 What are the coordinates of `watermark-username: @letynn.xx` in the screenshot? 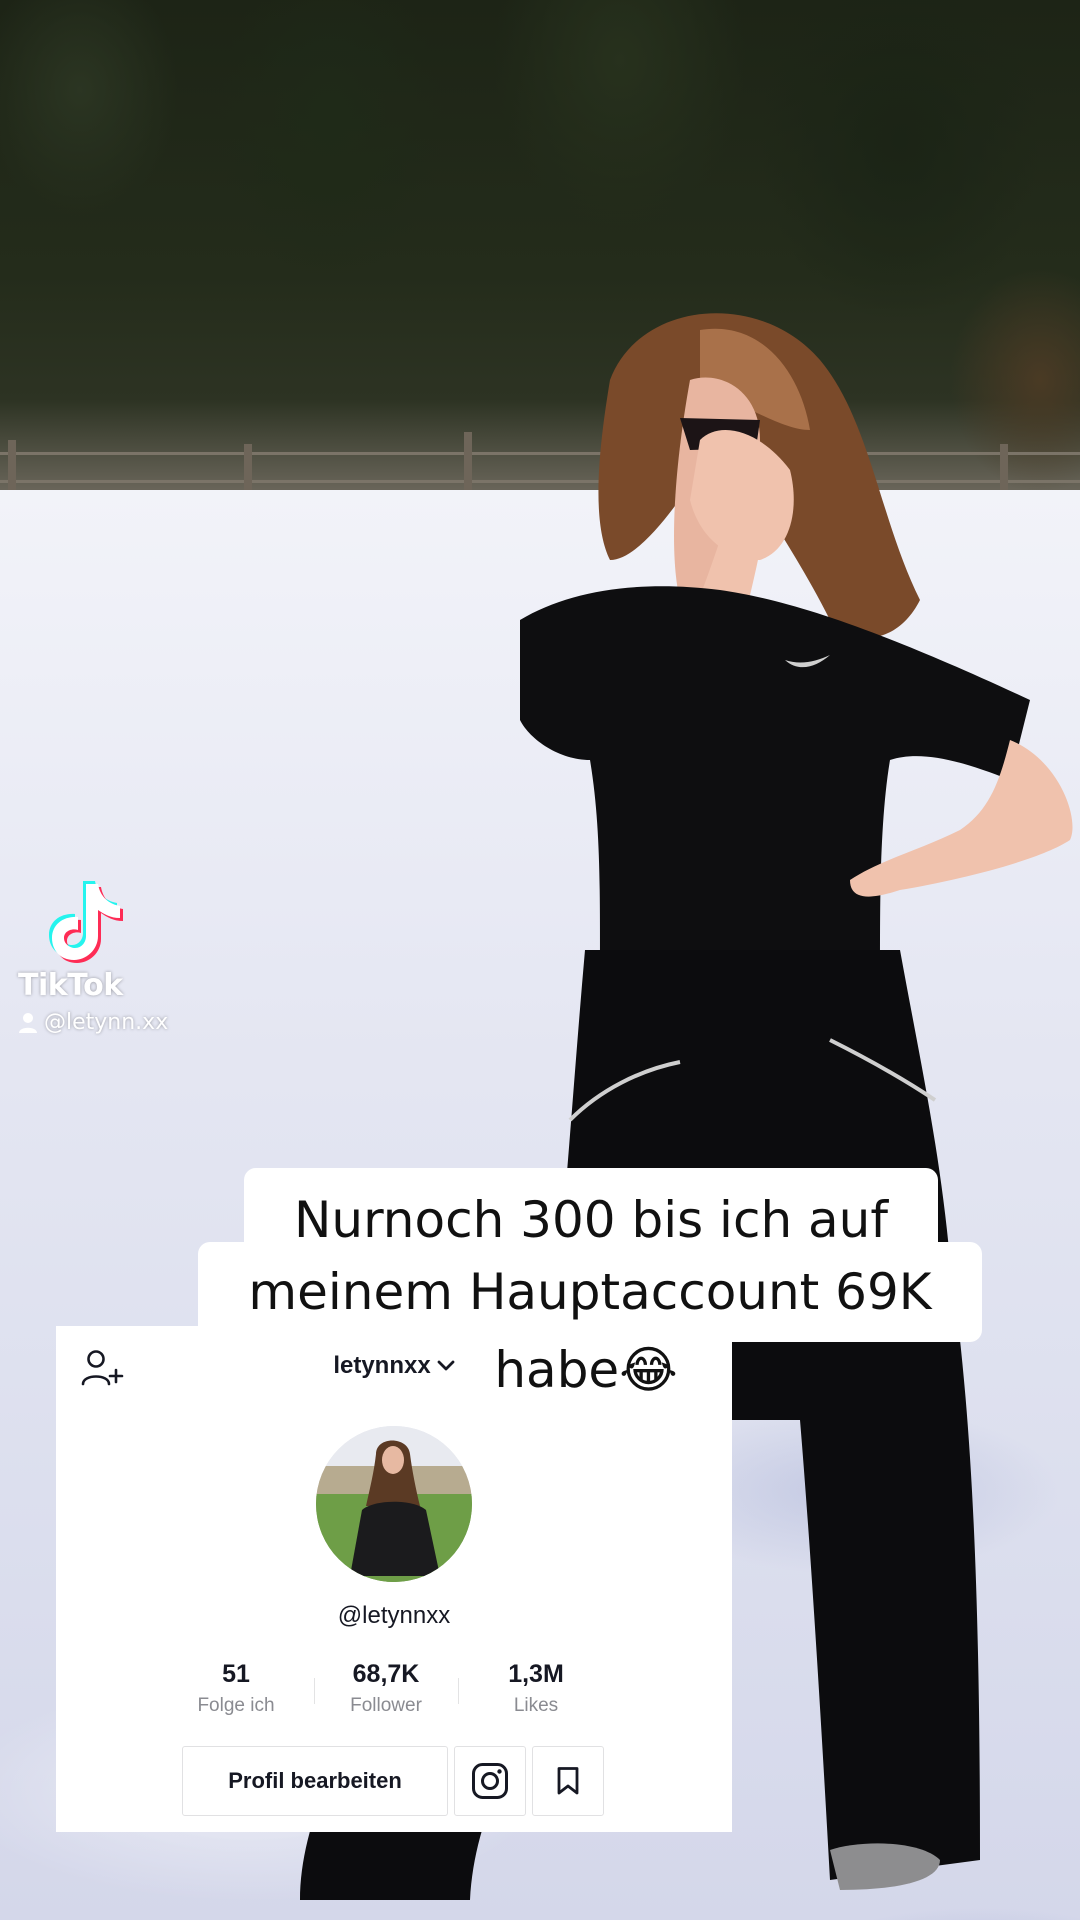 It's located at (93, 1022).